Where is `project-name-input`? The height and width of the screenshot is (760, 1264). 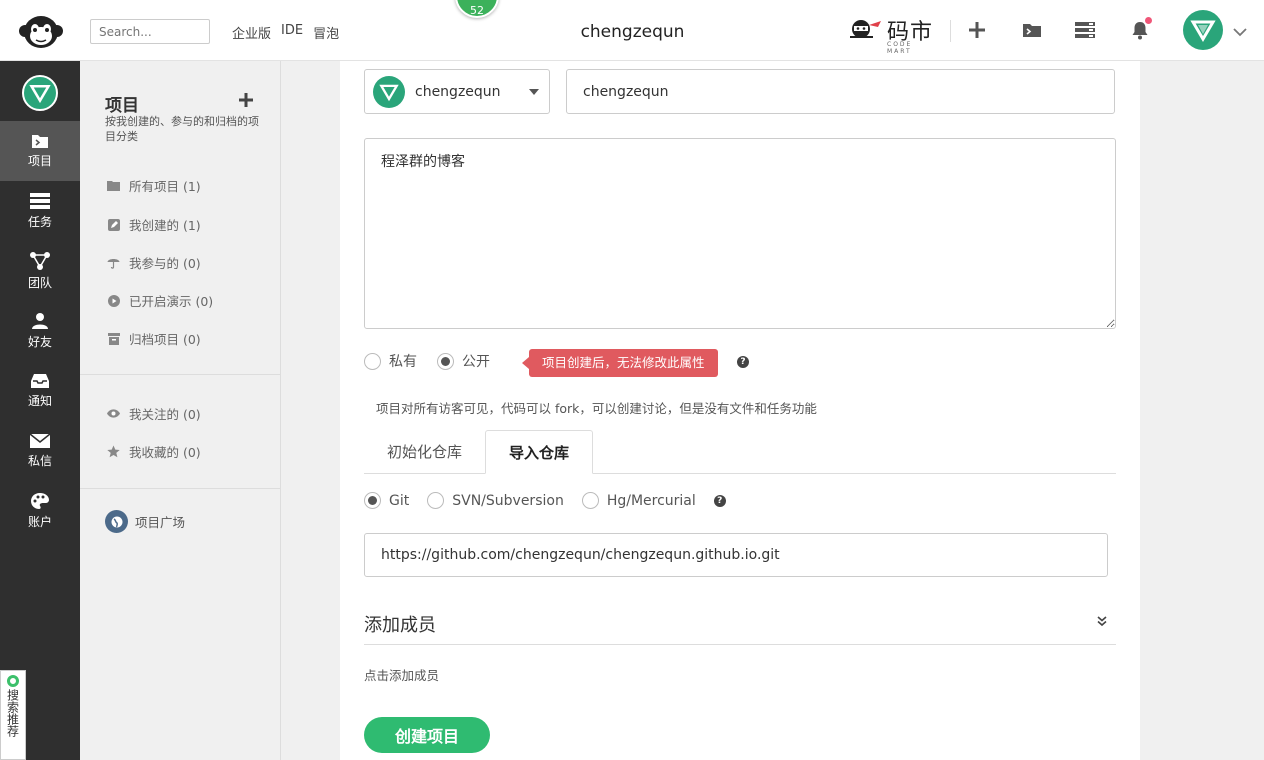 project-name-input is located at coordinates (840, 91).